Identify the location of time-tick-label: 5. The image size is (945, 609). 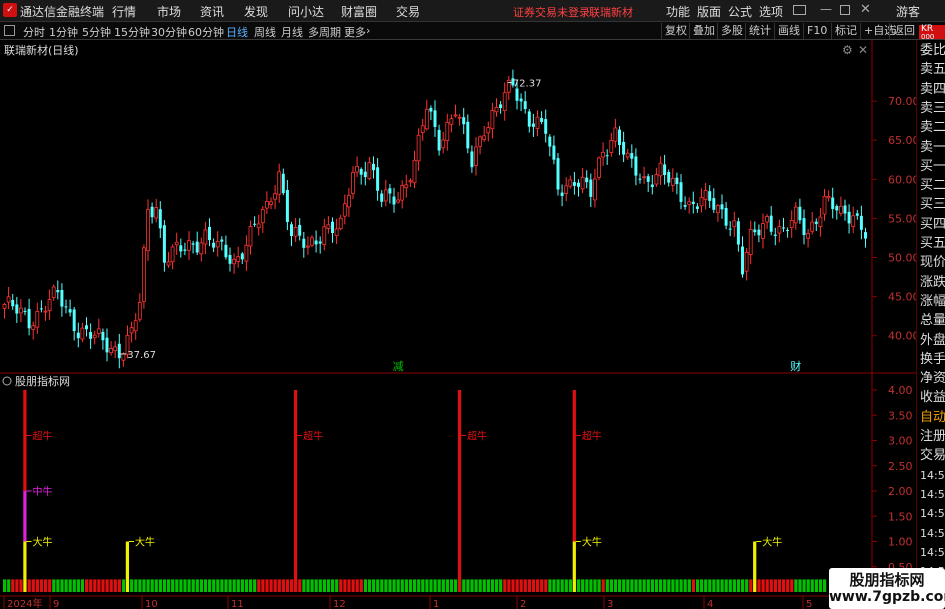
(809, 604).